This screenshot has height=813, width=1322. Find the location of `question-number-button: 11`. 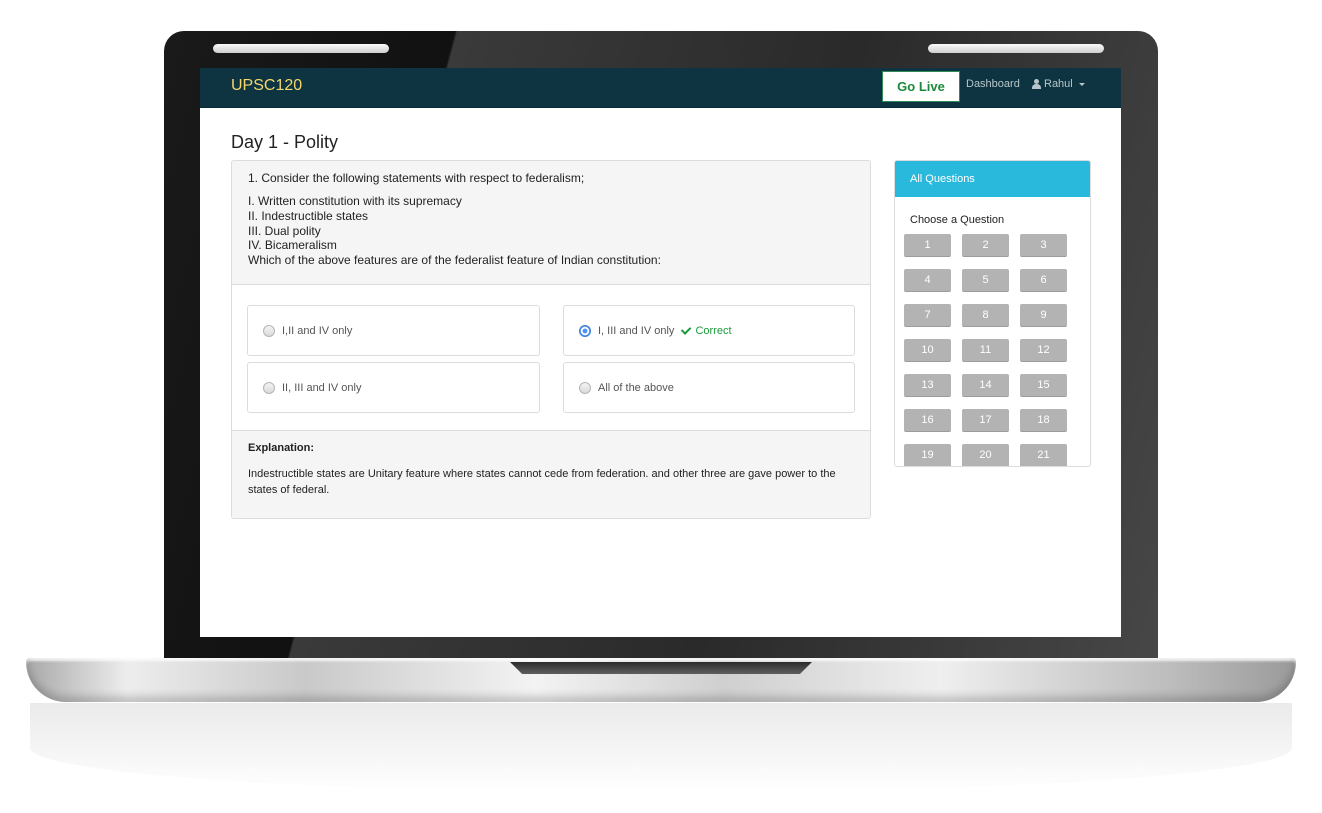

question-number-button: 11 is located at coordinates (985, 350).